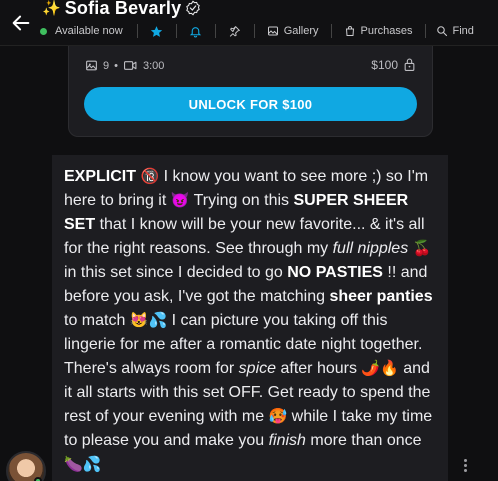  I want to click on creator-name: Sofia Bevarly, so click(123, 9).